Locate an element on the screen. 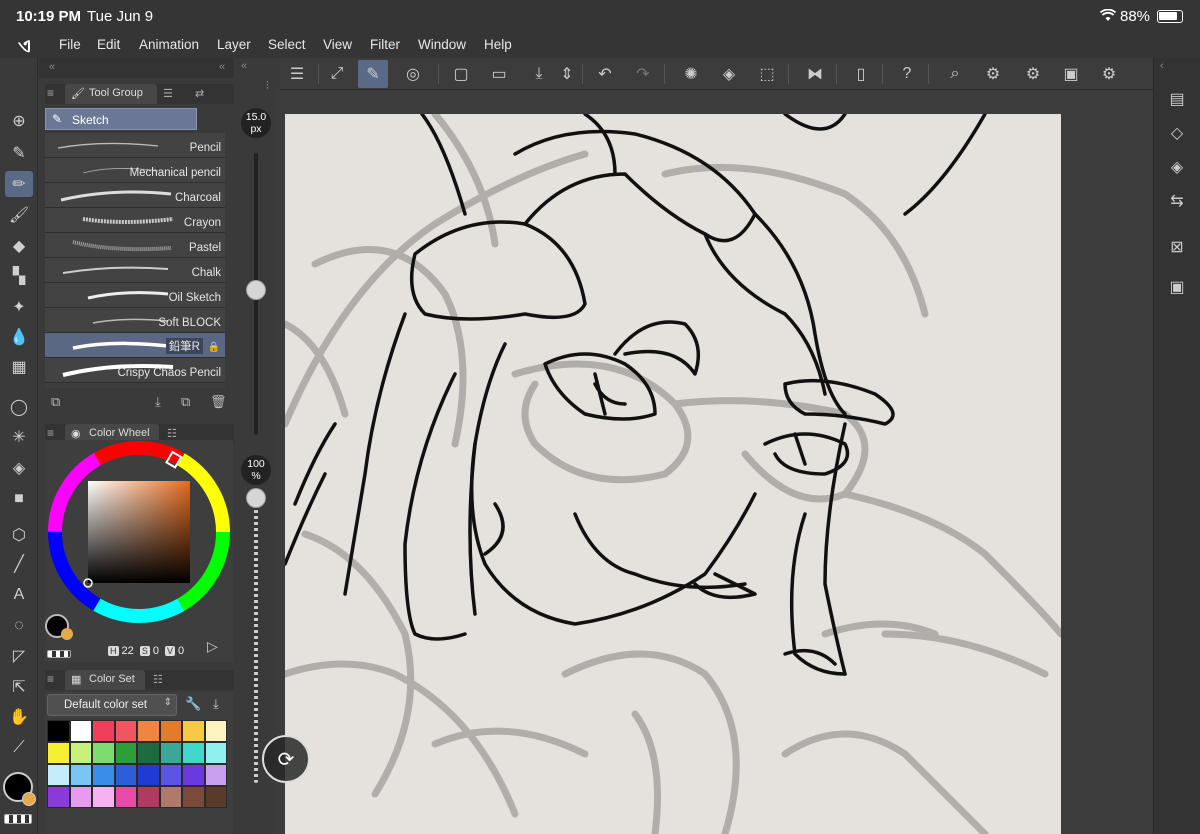  opacity-slider is located at coordinates (256, 640).